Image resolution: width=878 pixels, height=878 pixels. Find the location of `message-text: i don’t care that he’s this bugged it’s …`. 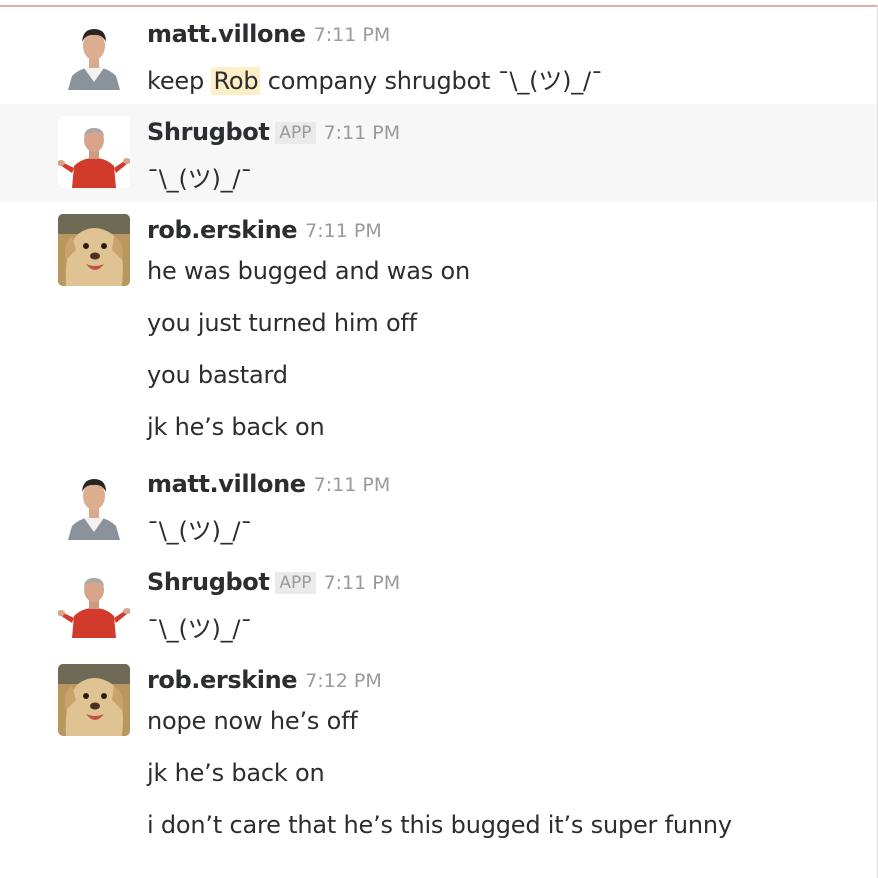

message-text: i don’t care that he’s this bugged it’s … is located at coordinates (439, 825).